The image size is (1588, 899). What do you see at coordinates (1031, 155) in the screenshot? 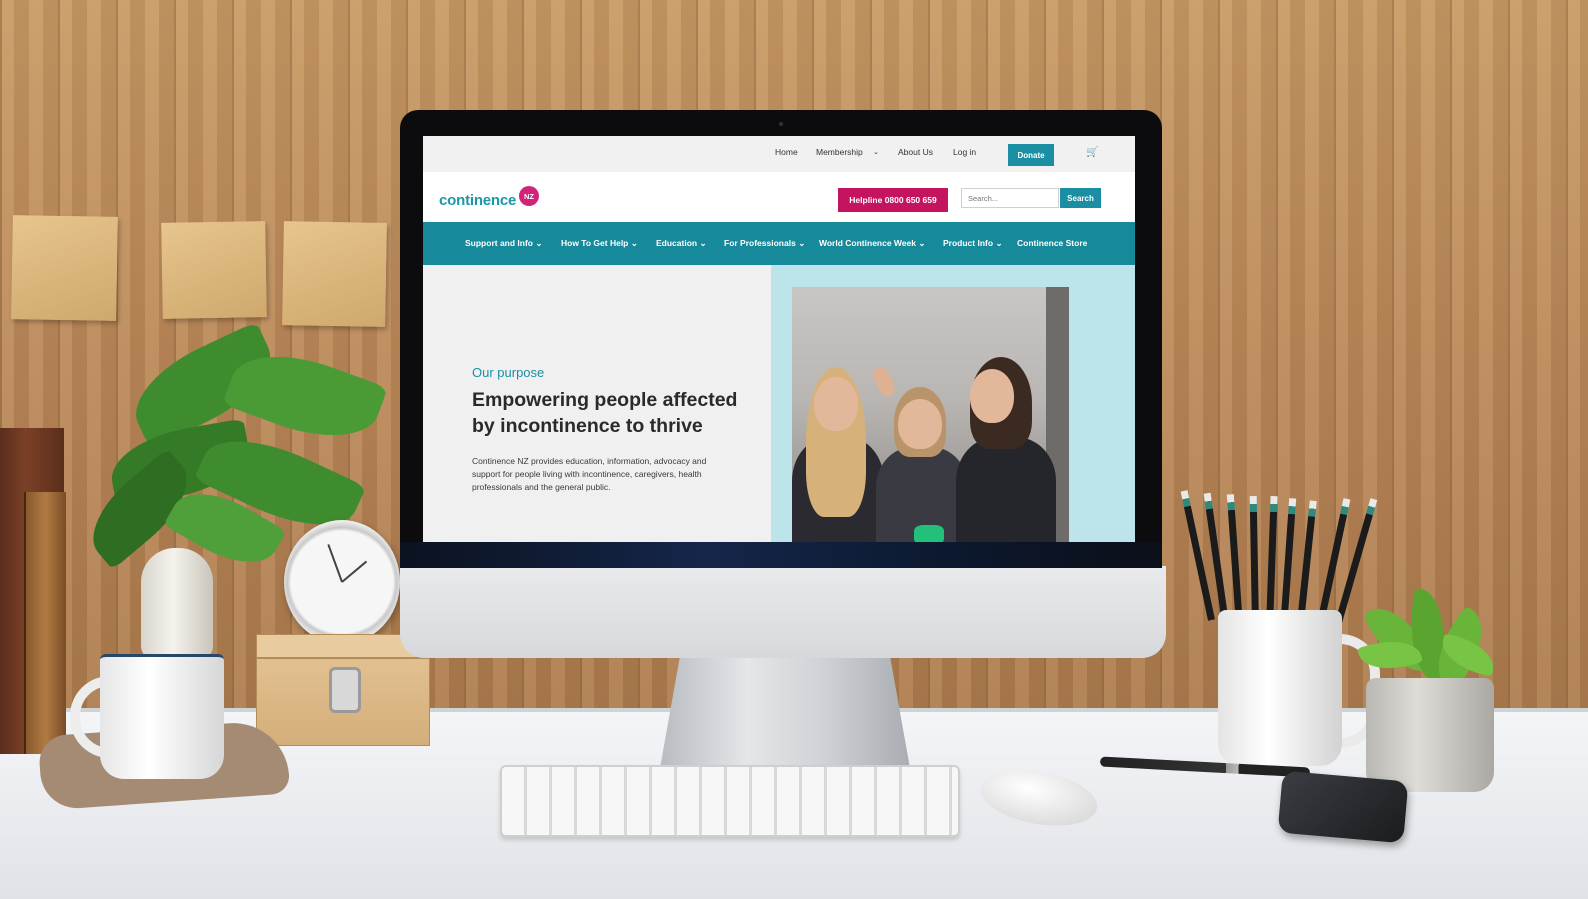
I see `donate-button: Donate` at bounding box center [1031, 155].